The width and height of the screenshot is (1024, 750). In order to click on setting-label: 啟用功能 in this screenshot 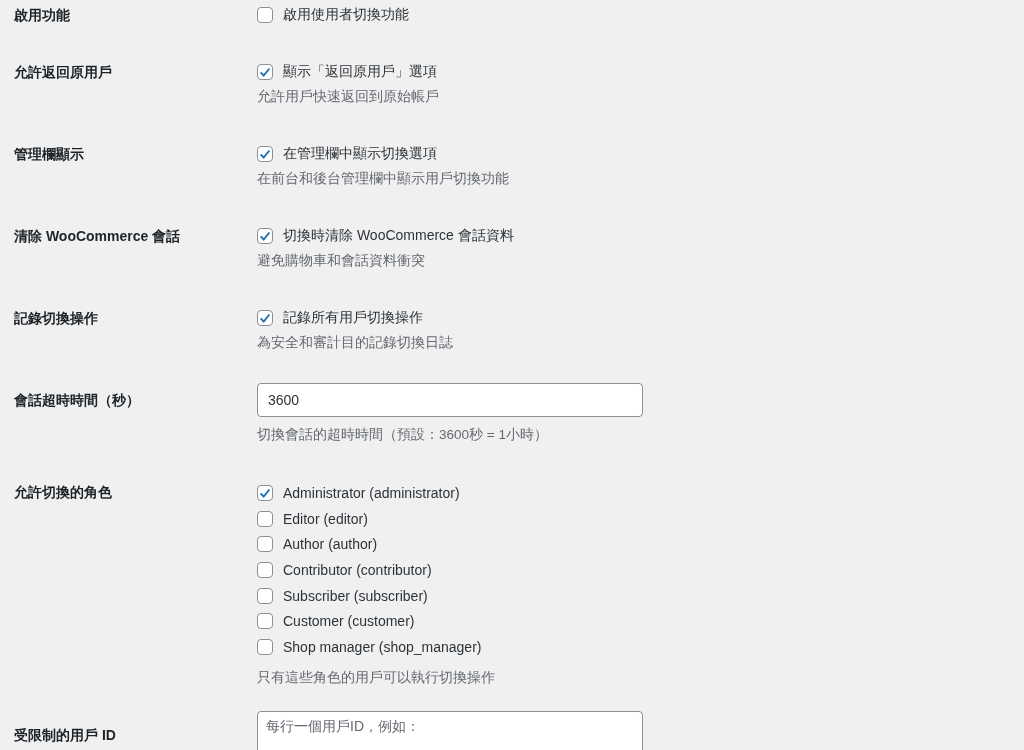, I will do `click(42, 15)`.